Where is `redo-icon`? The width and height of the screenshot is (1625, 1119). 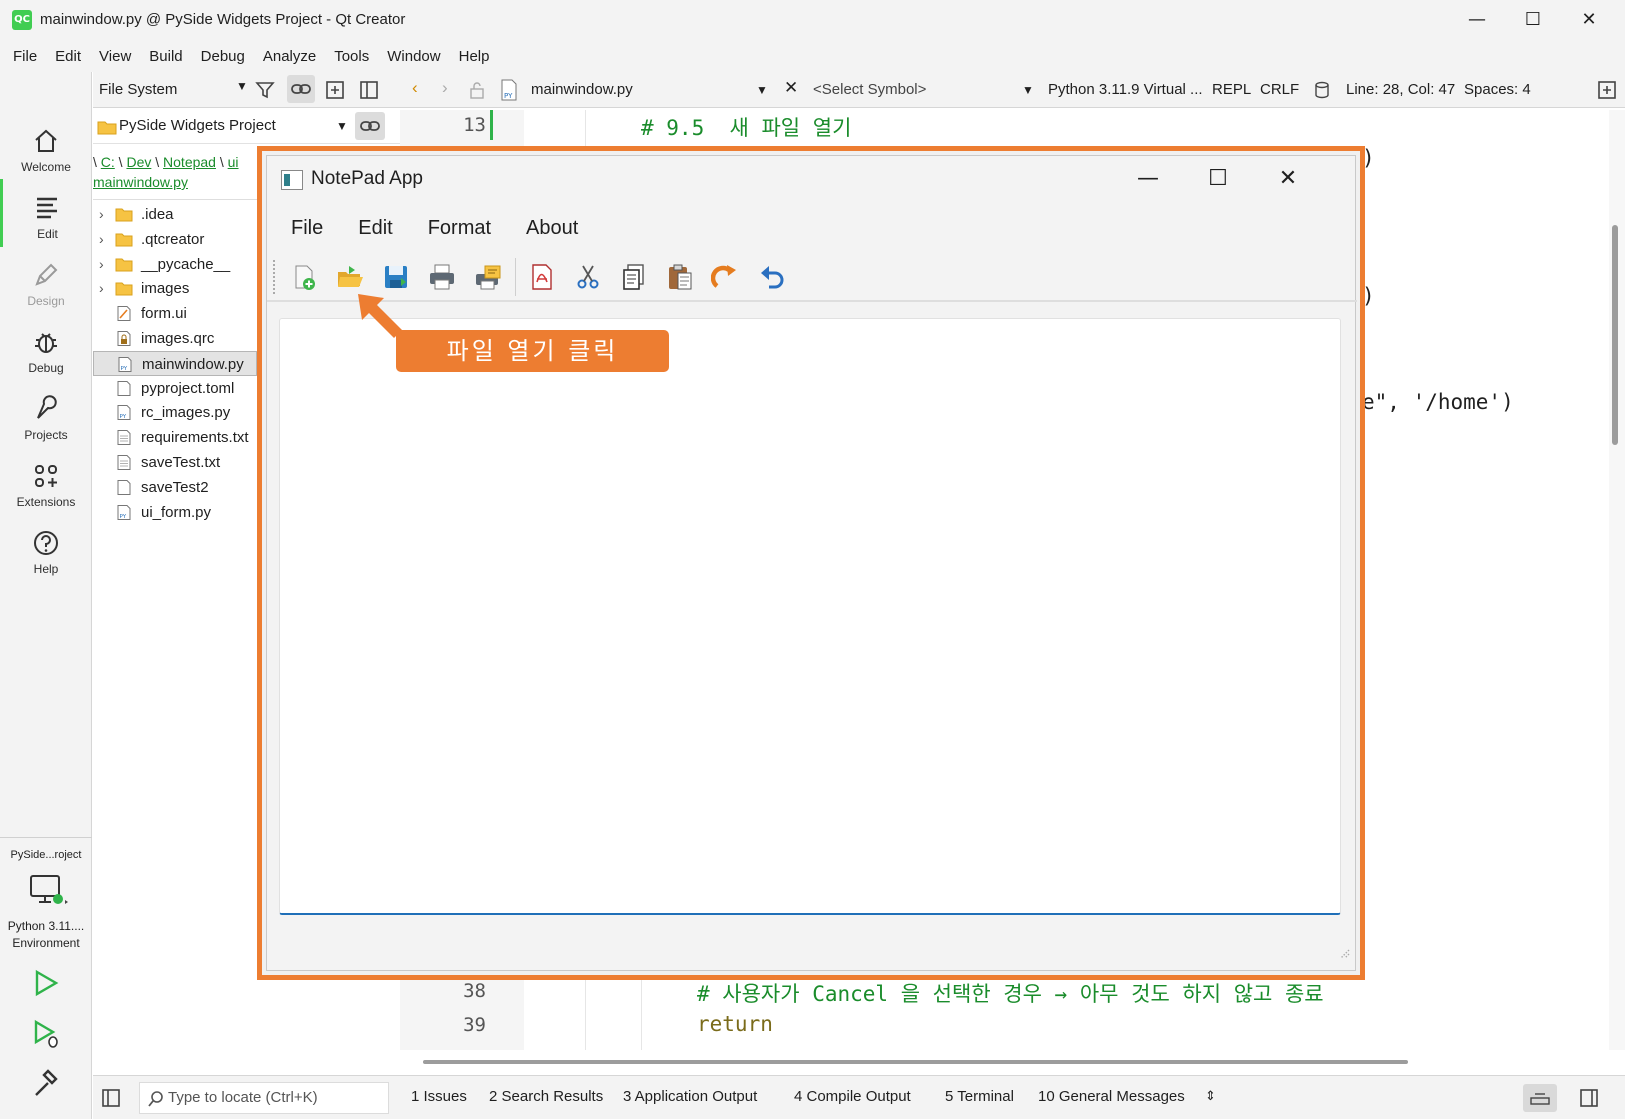 redo-icon is located at coordinates (726, 277).